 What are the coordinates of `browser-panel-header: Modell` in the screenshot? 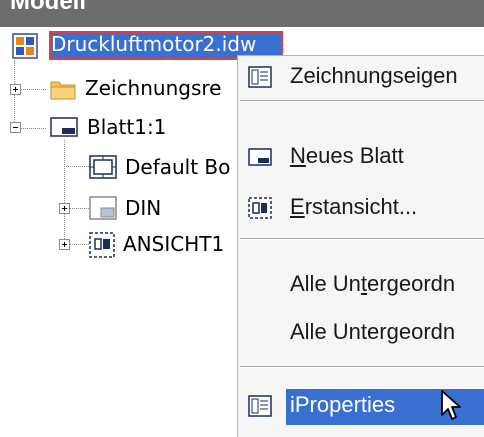 It's located at (242, 13).